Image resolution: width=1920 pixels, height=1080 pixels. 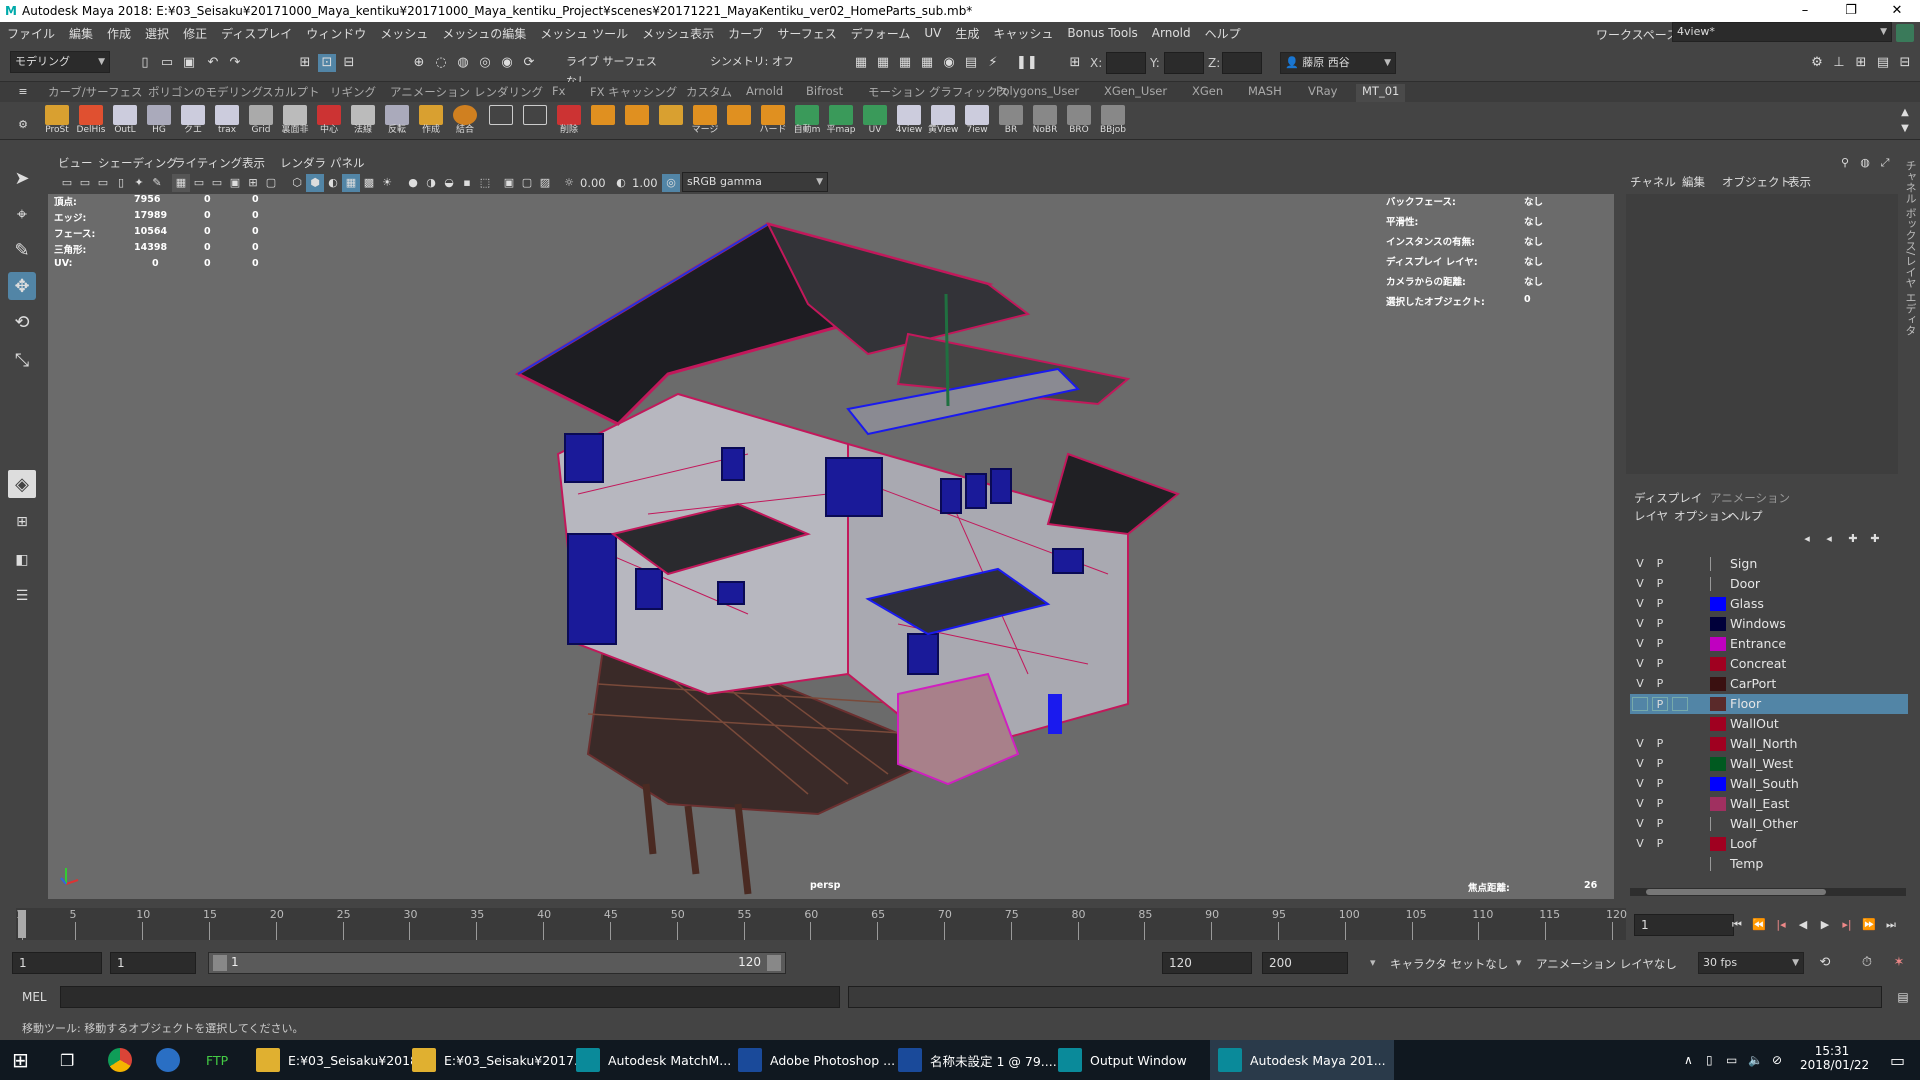 I want to click on xray-icon: ▣, so click(x=509, y=183).